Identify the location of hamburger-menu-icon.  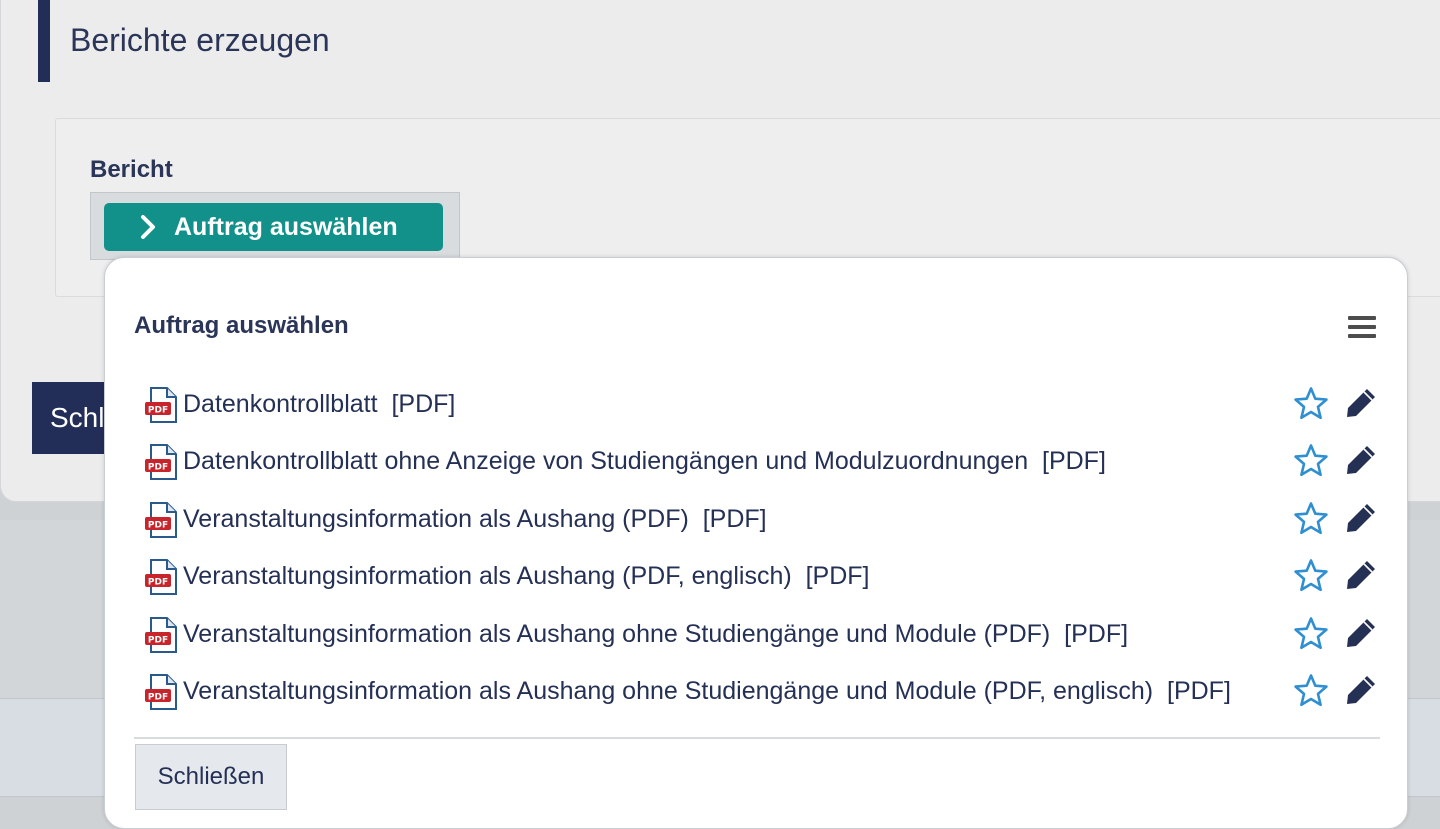
(1362, 329).